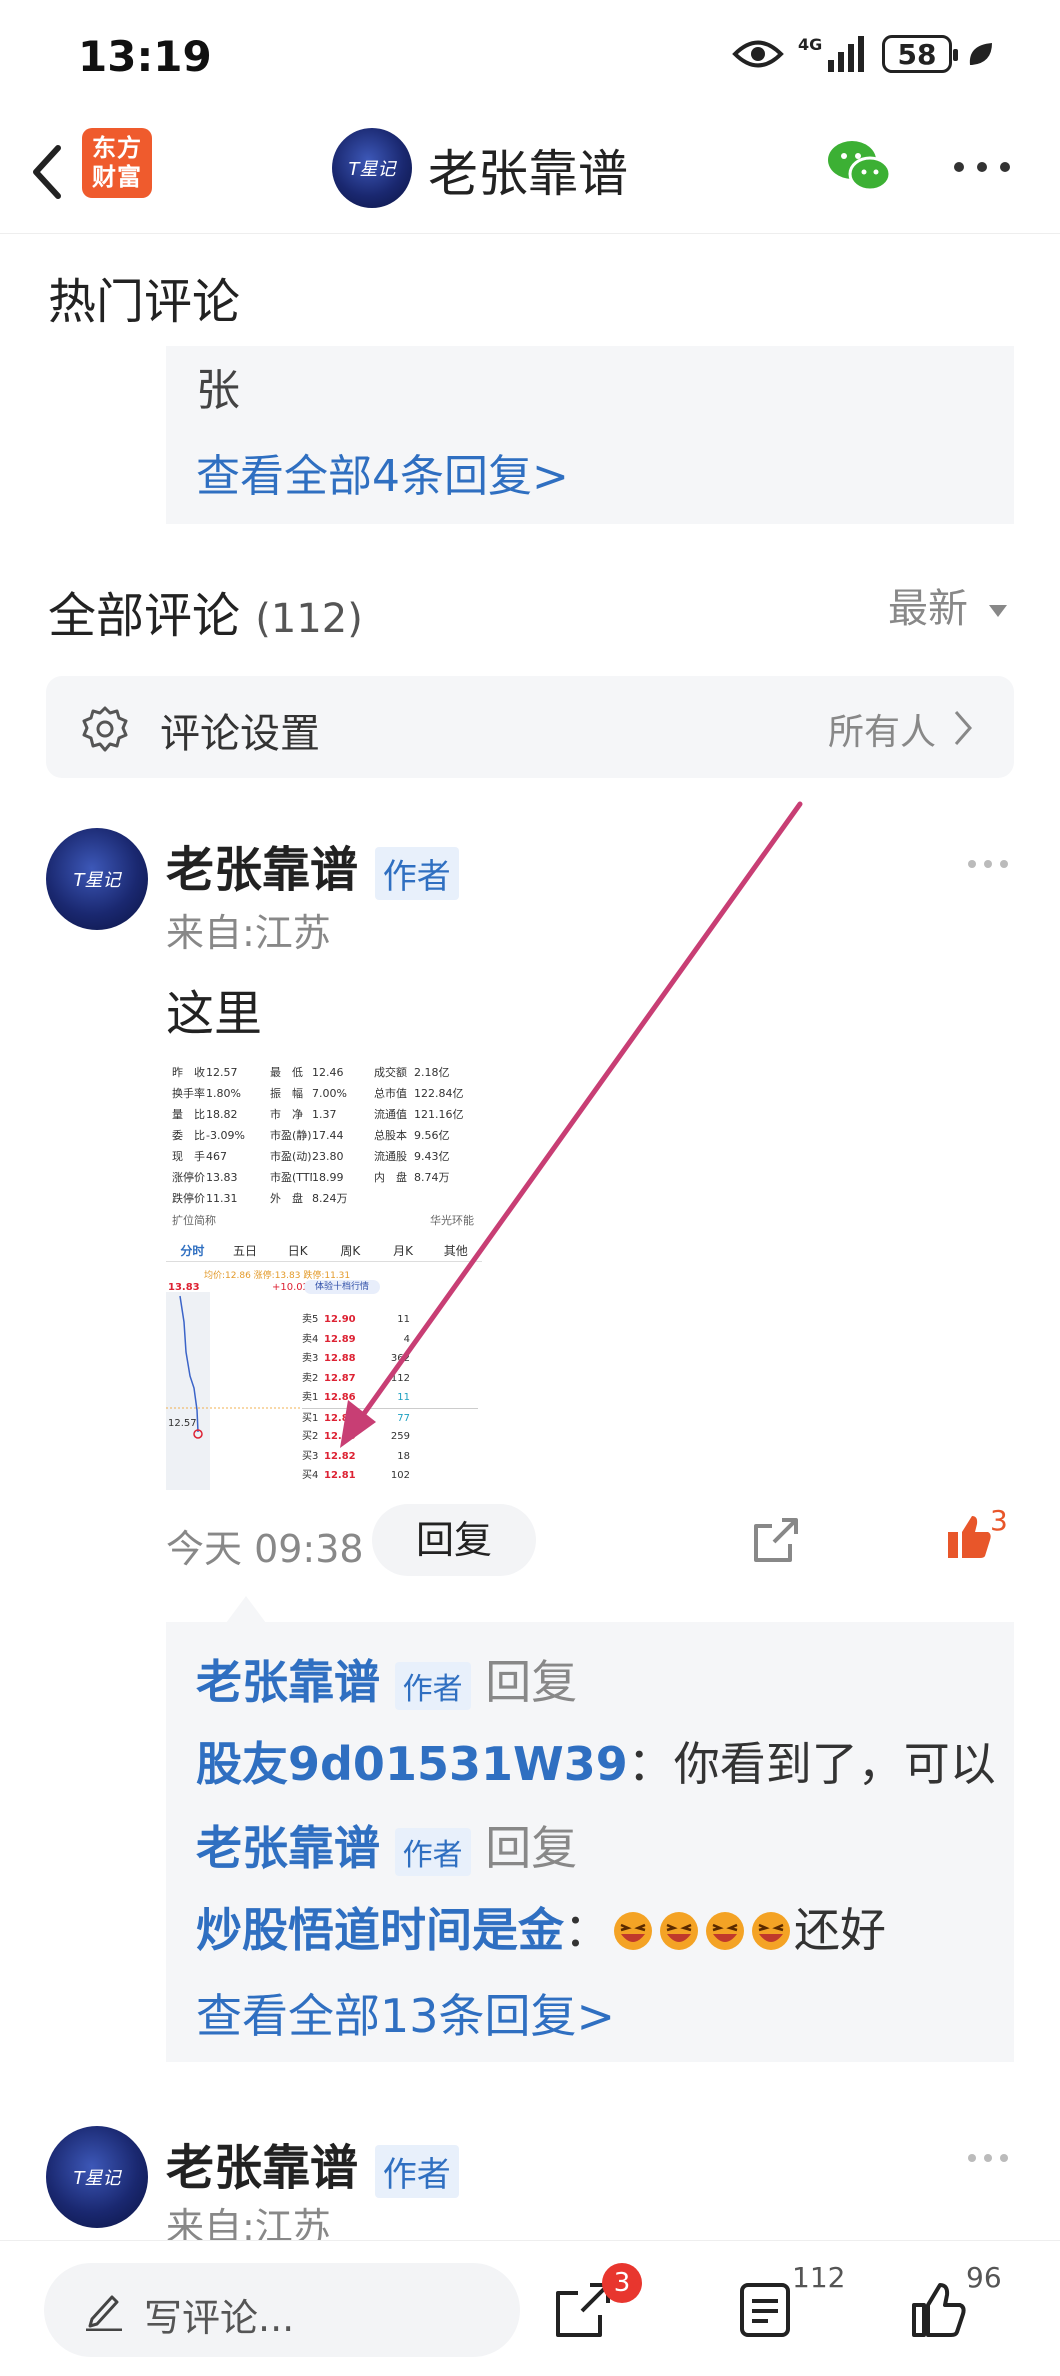 Image resolution: width=1060 pixels, height=2376 pixels. What do you see at coordinates (454, 1540) in the screenshot?
I see `reply-button: 回复` at bounding box center [454, 1540].